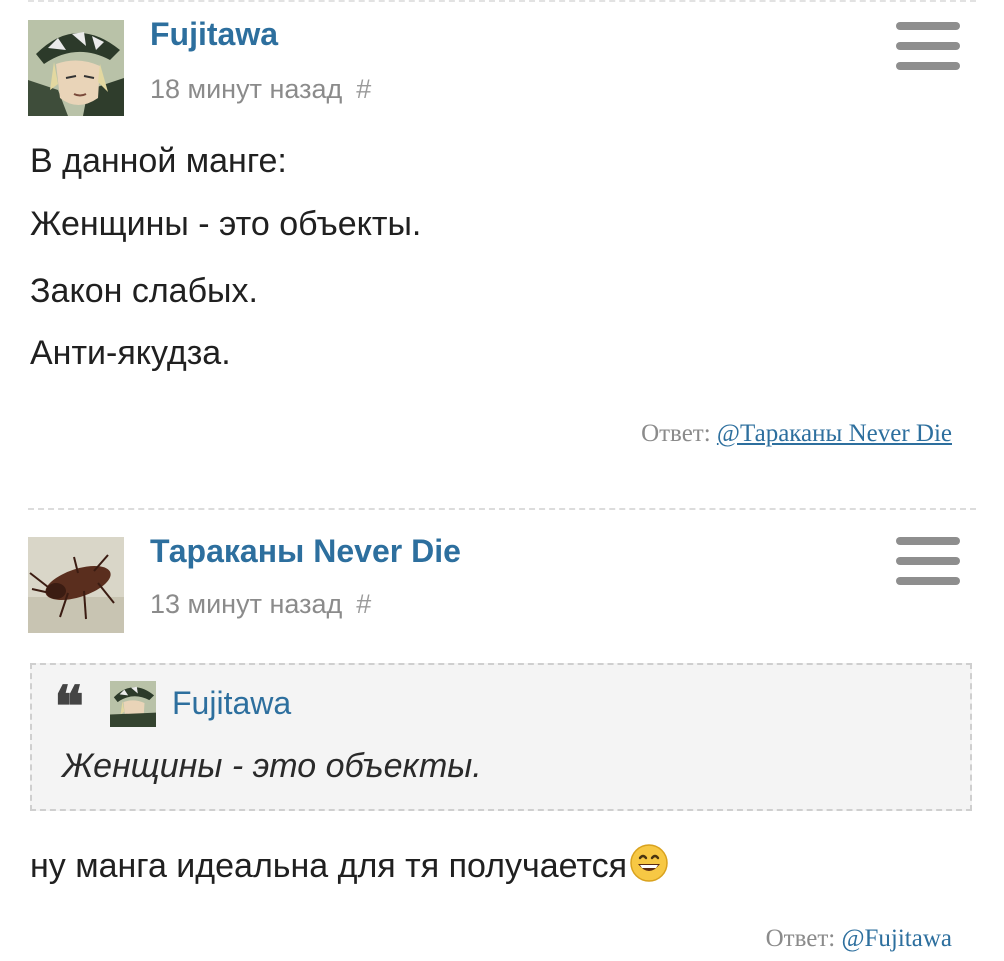  Describe the element at coordinates (649, 863) in the screenshot. I see `grinning-face-emoji` at that location.